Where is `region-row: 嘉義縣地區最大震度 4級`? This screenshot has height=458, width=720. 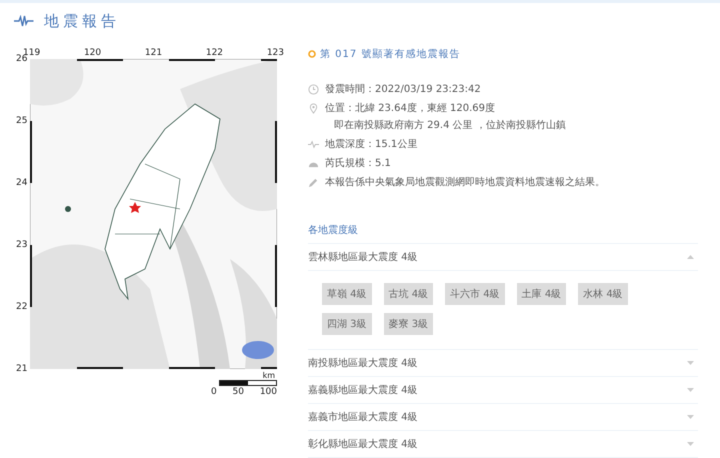 region-row: 嘉義縣地區最大震度 4級 is located at coordinates (503, 390).